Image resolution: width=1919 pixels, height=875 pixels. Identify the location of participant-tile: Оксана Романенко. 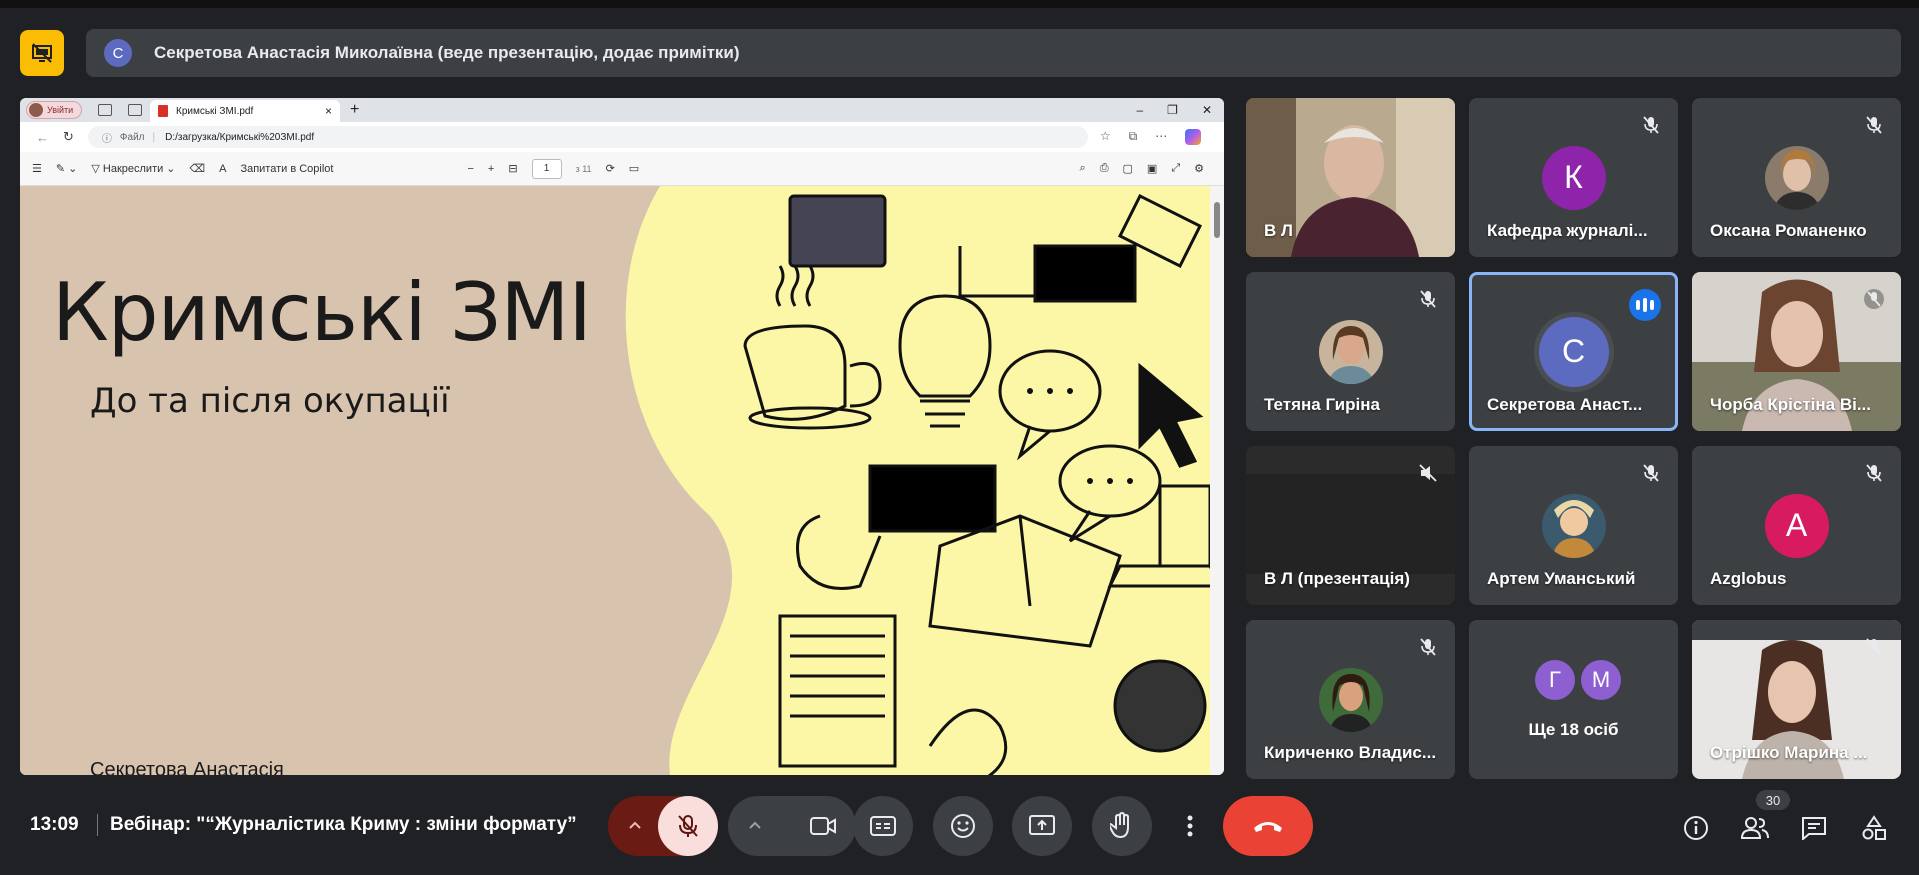
(1796, 177).